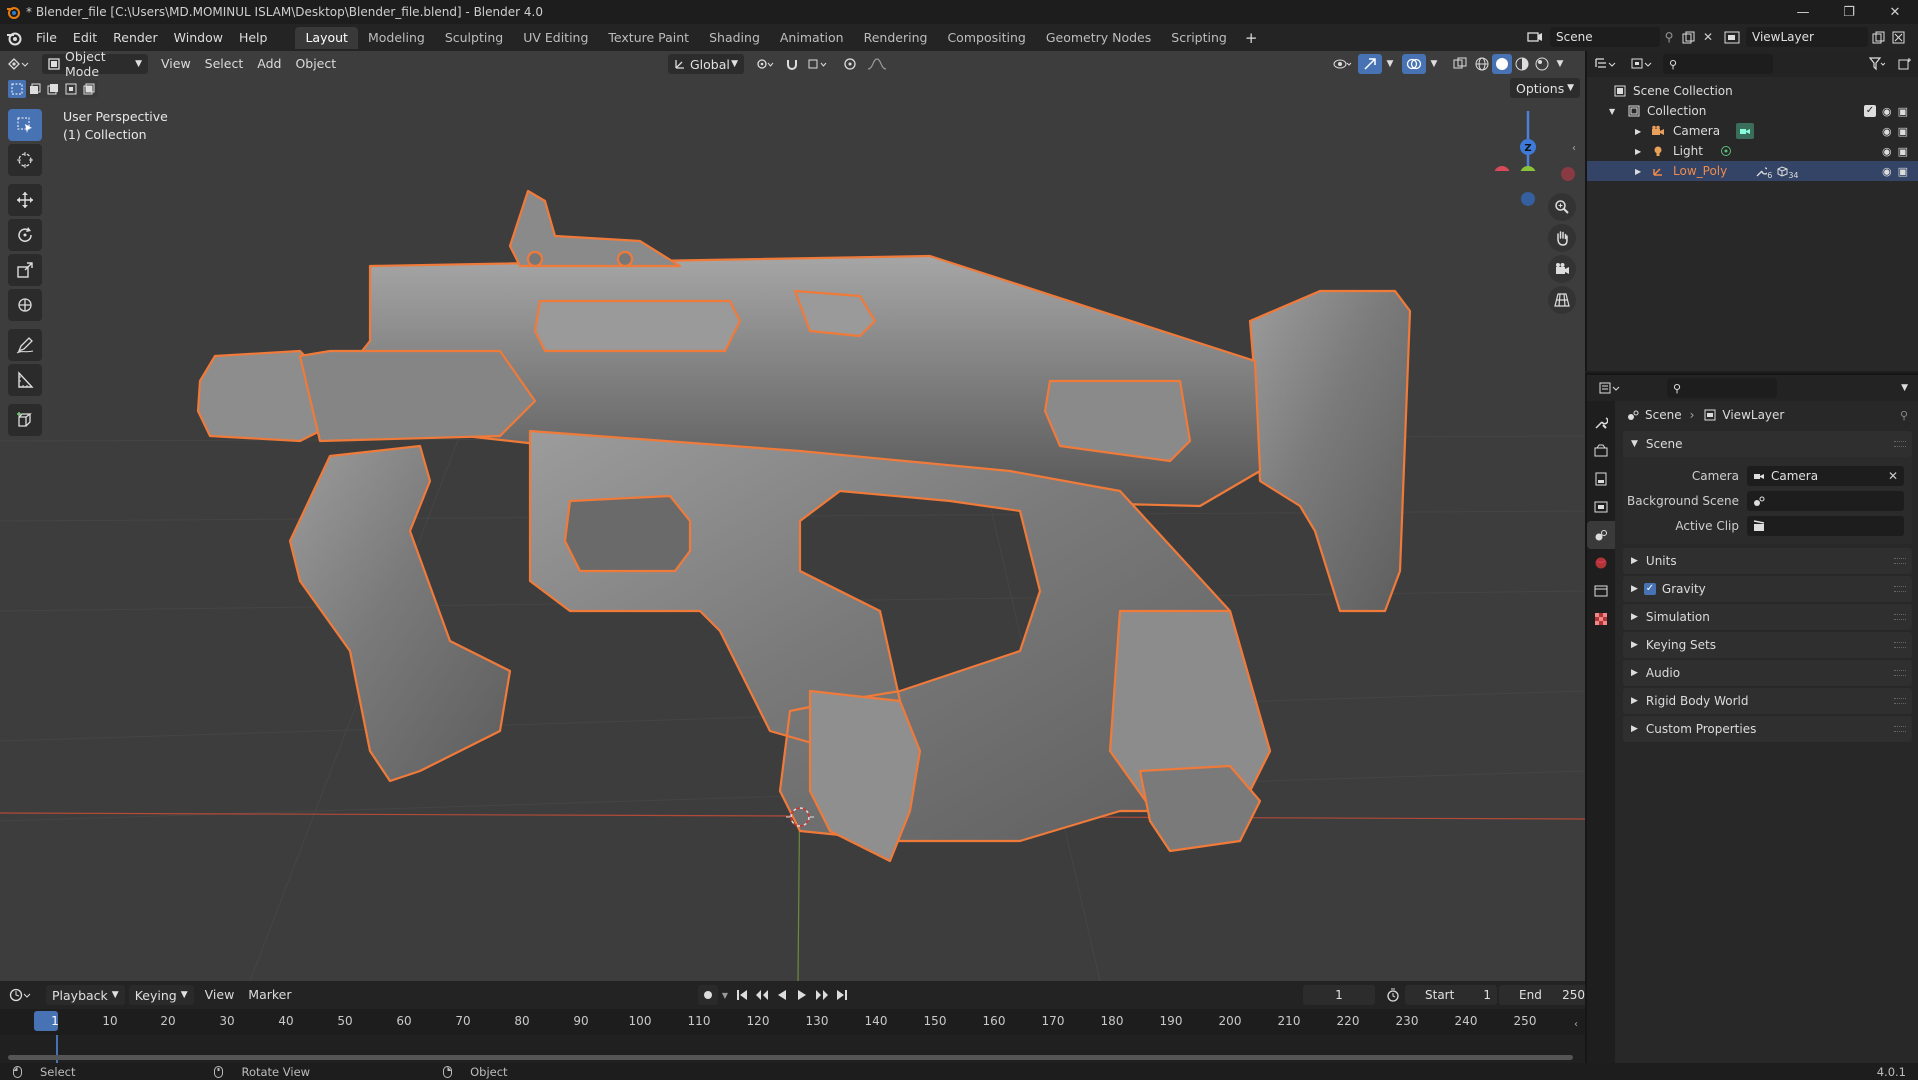 The width and height of the screenshot is (1918, 1080). Describe the element at coordinates (1767, 617) in the screenshot. I see `simulation-panel-header: ▶ Simulation` at that location.